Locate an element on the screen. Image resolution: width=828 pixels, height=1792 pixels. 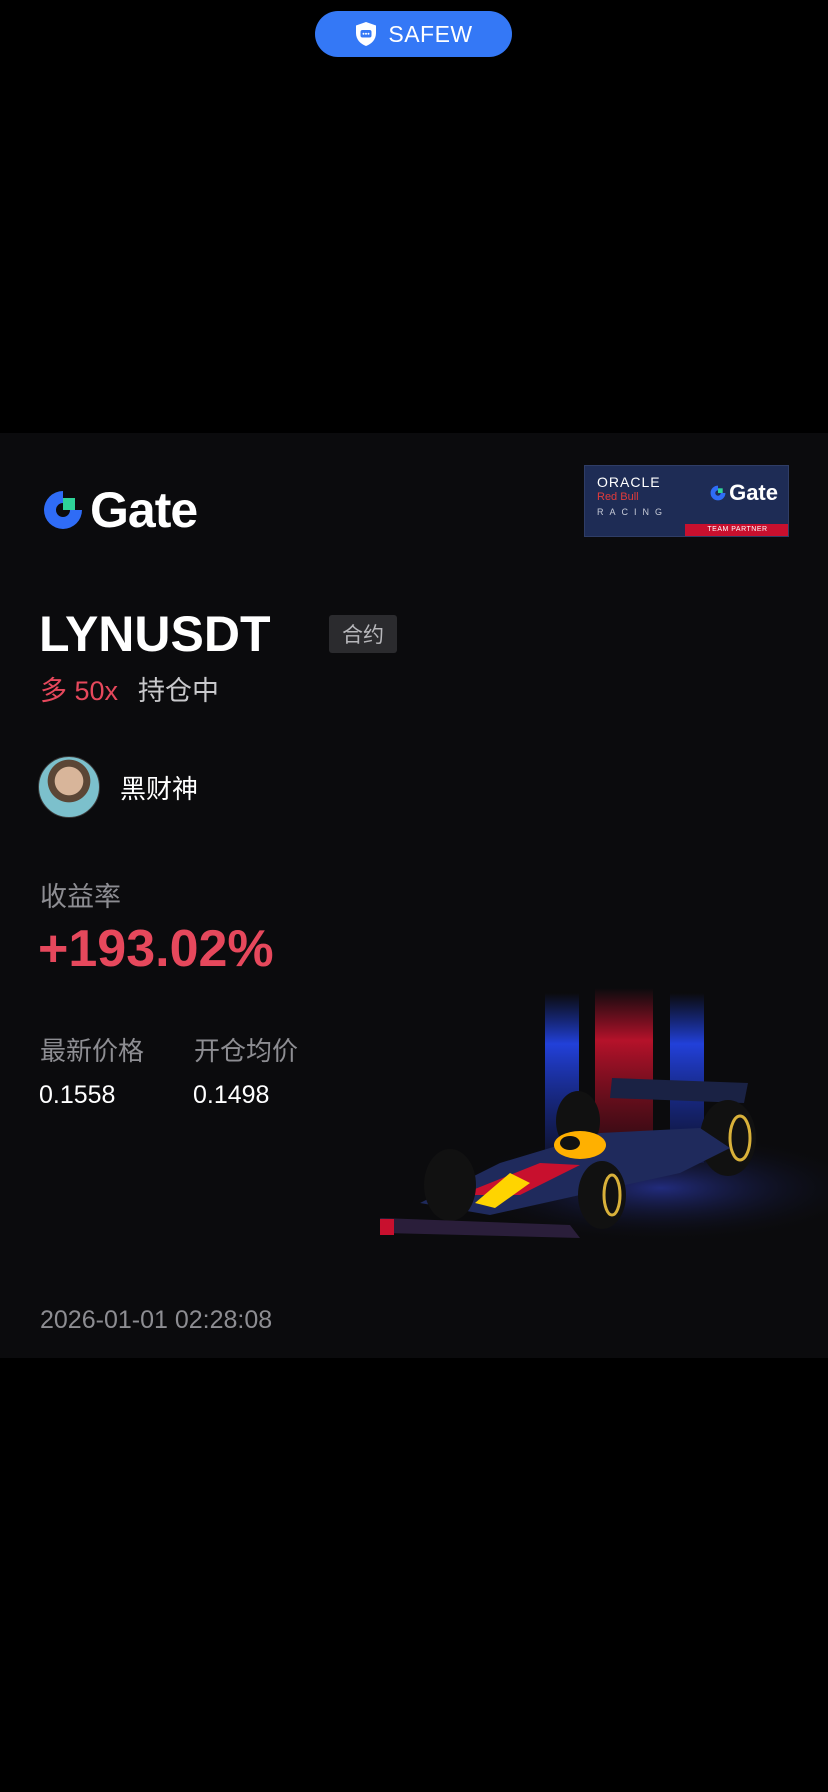
user-name: 黑财神 is located at coordinates (159, 788).